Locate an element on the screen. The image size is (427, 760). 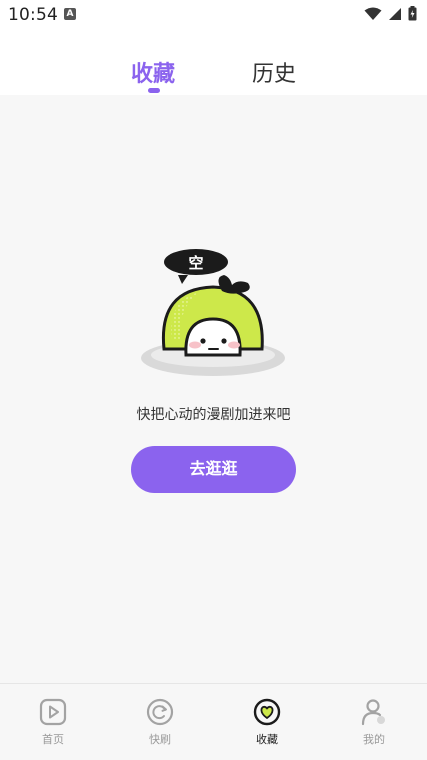
nav-item-quick-swipe: 快刷 is located at coordinates (160, 722).